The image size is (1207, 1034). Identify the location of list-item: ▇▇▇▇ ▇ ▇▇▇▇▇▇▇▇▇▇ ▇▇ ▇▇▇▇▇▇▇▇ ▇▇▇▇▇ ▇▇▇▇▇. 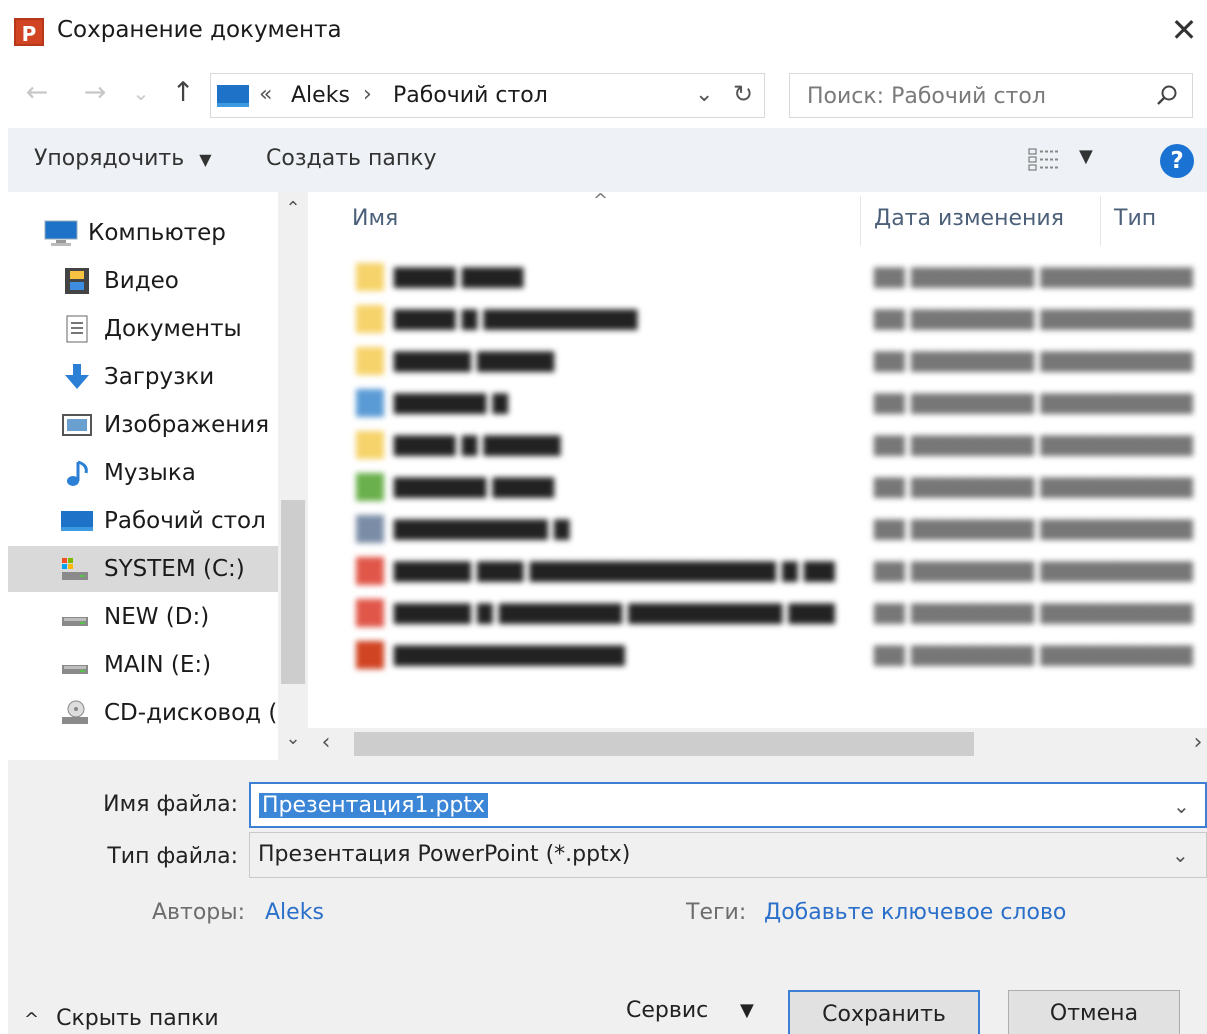
(757, 319).